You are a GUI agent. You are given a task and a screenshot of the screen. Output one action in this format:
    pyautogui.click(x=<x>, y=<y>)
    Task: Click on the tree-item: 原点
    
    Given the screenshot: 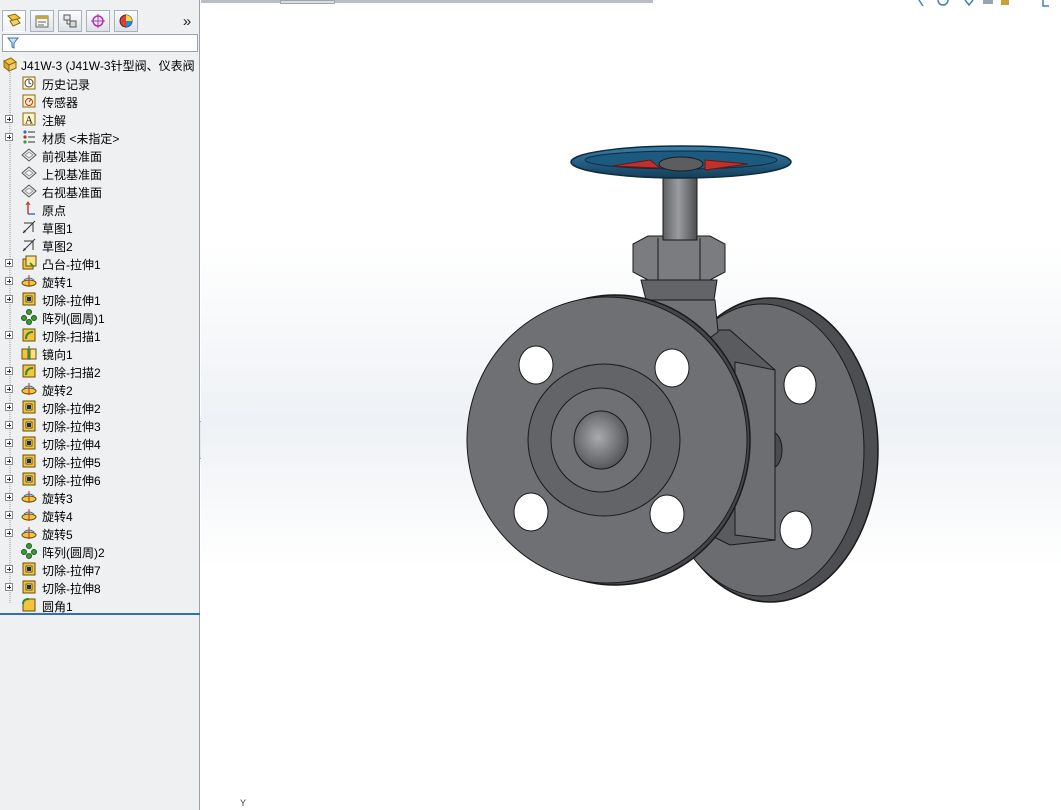 What is the action you would take?
    pyautogui.click(x=100, y=209)
    